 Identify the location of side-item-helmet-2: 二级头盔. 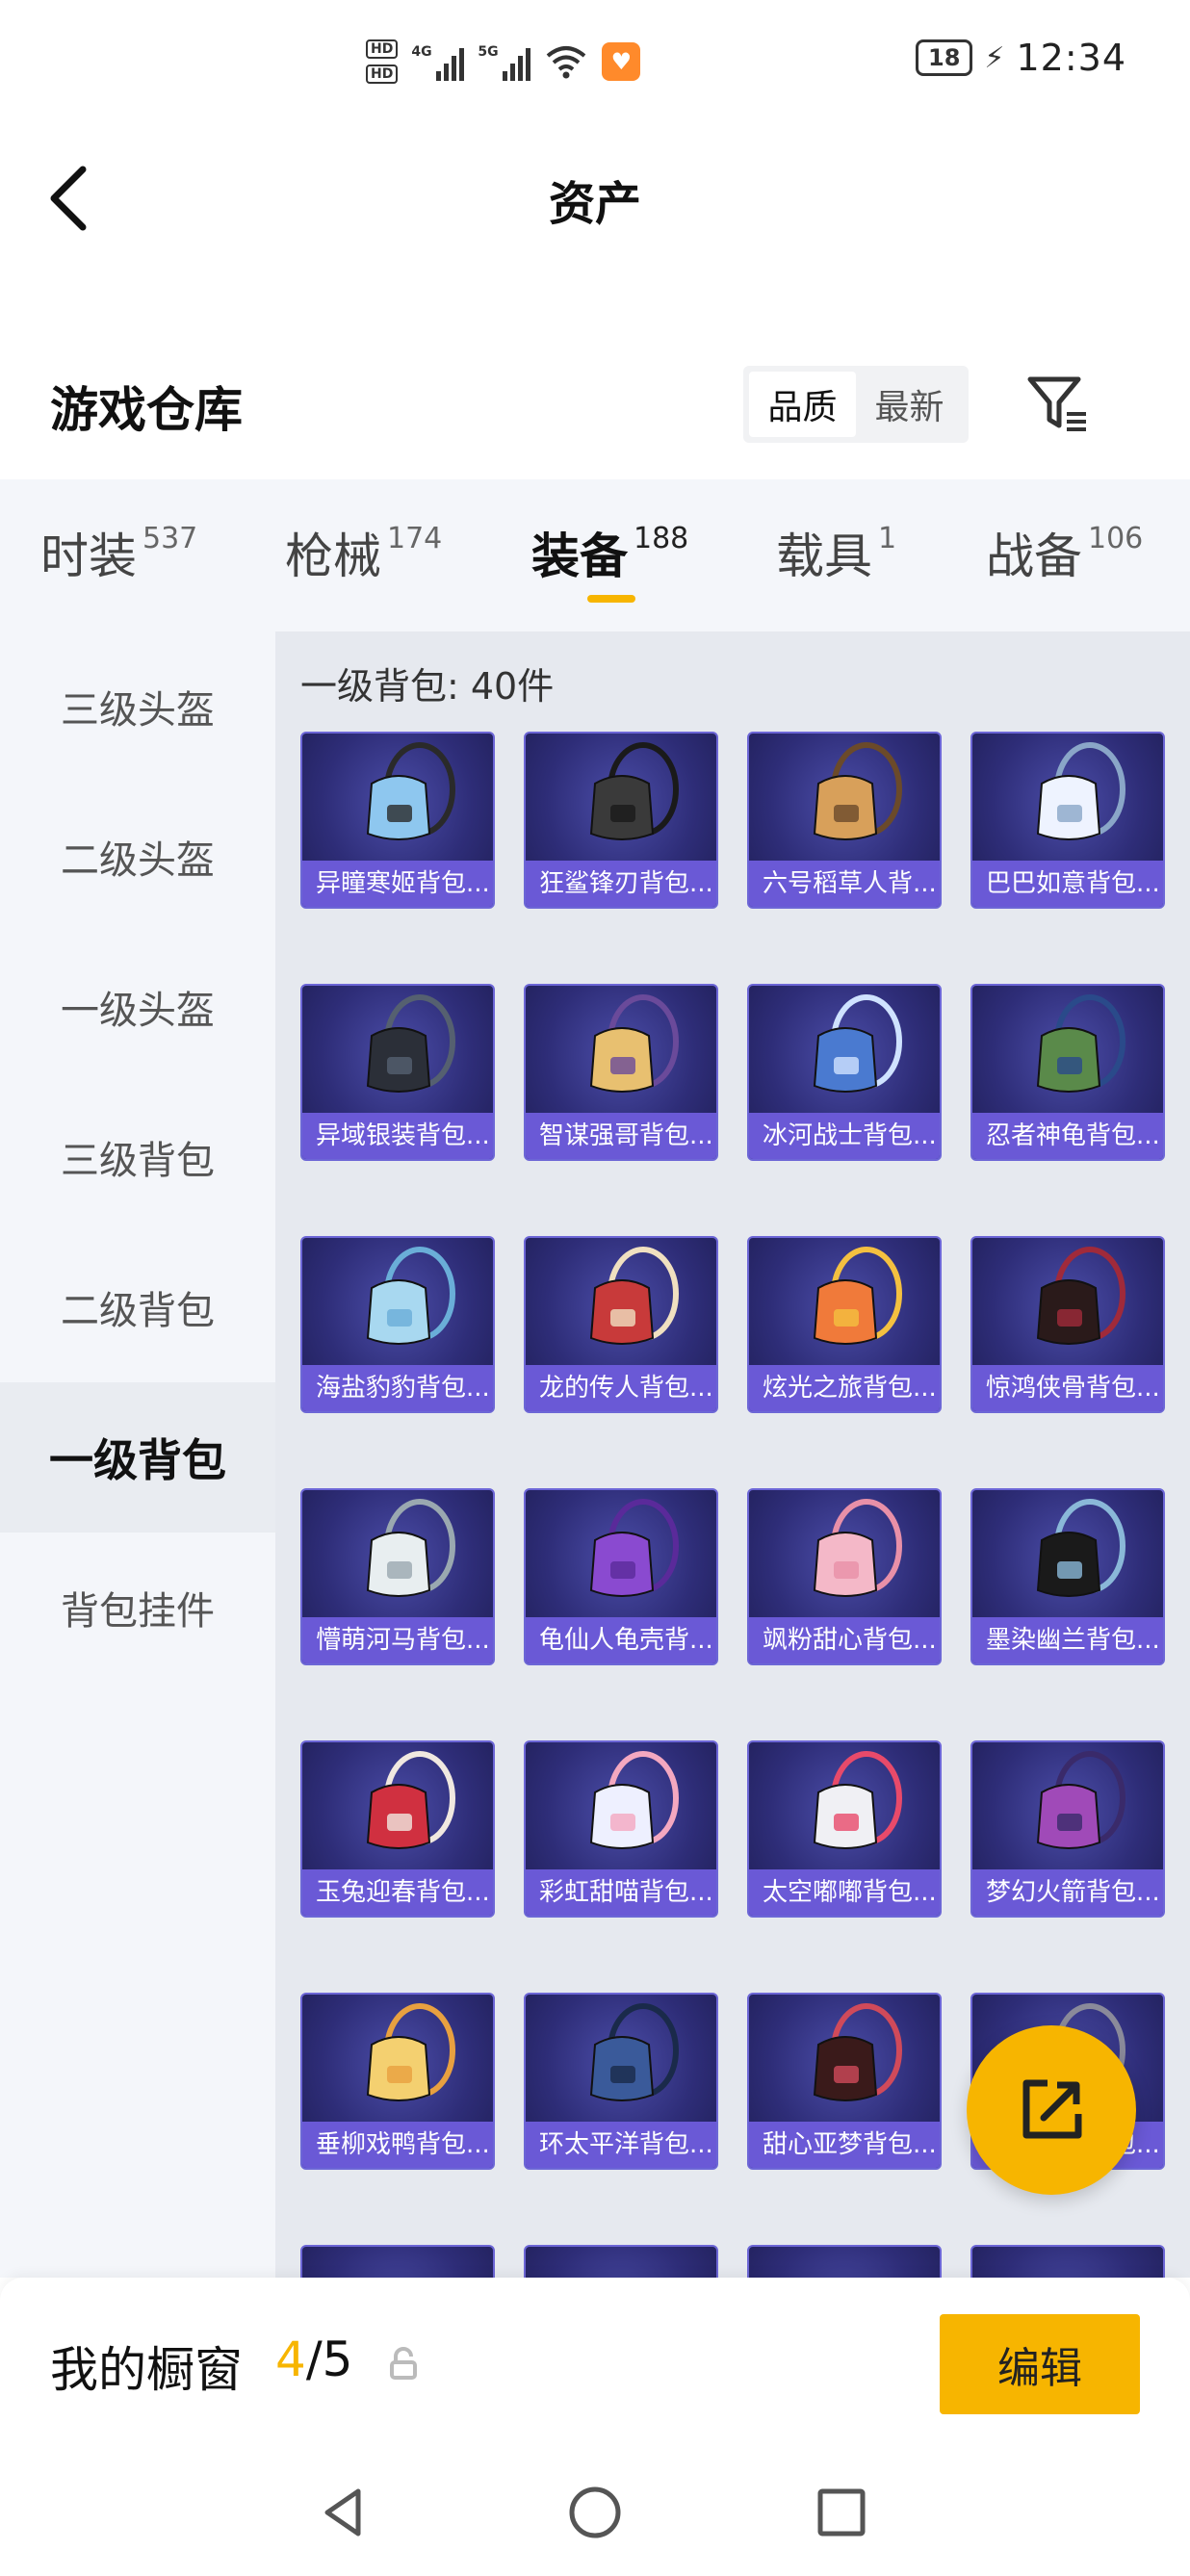
(138, 857).